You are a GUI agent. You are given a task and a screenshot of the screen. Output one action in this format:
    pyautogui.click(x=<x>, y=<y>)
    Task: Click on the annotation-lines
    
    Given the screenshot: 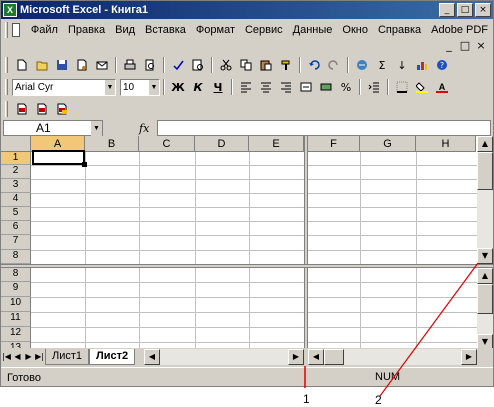 What is the action you would take?
    pyautogui.click(x=391, y=329)
    